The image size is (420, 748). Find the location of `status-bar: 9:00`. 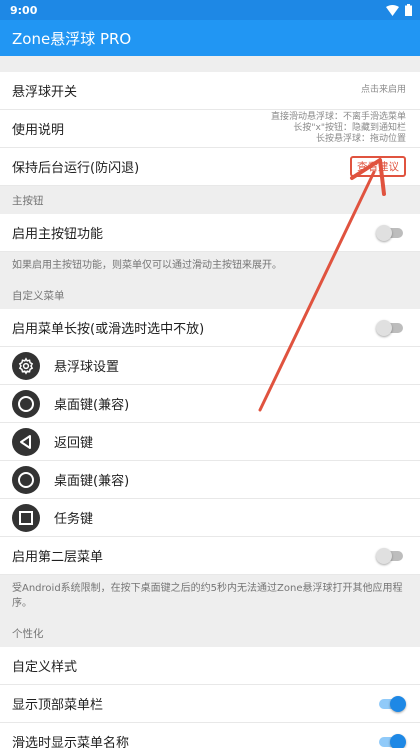

status-bar: 9:00 is located at coordinates (210, 10).